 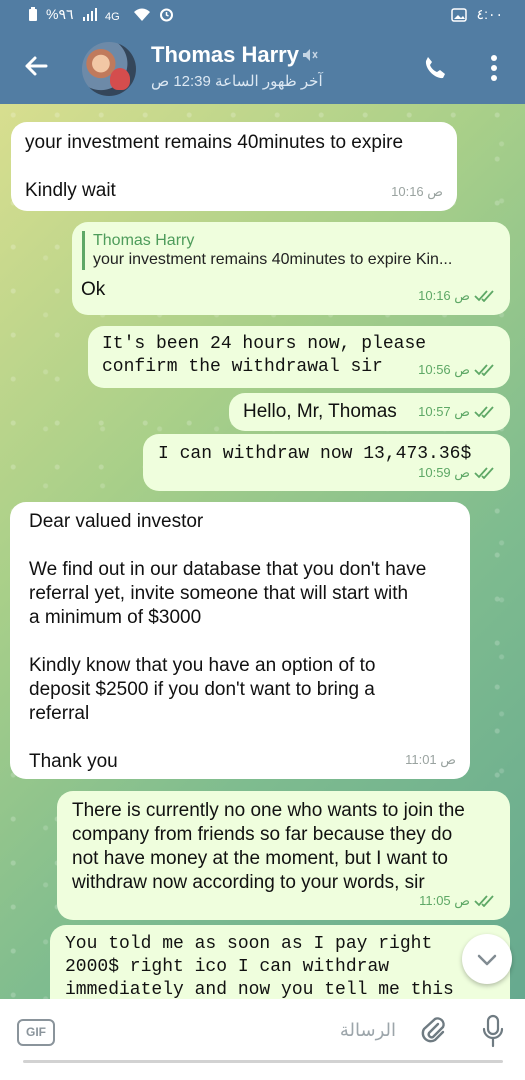 I want to click on gesture-bar, so click(x=263, y=1061).